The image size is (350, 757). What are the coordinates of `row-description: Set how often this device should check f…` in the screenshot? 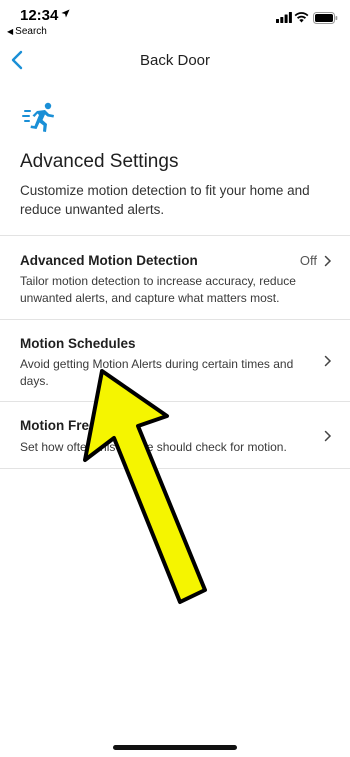 It's located at (153, 447).